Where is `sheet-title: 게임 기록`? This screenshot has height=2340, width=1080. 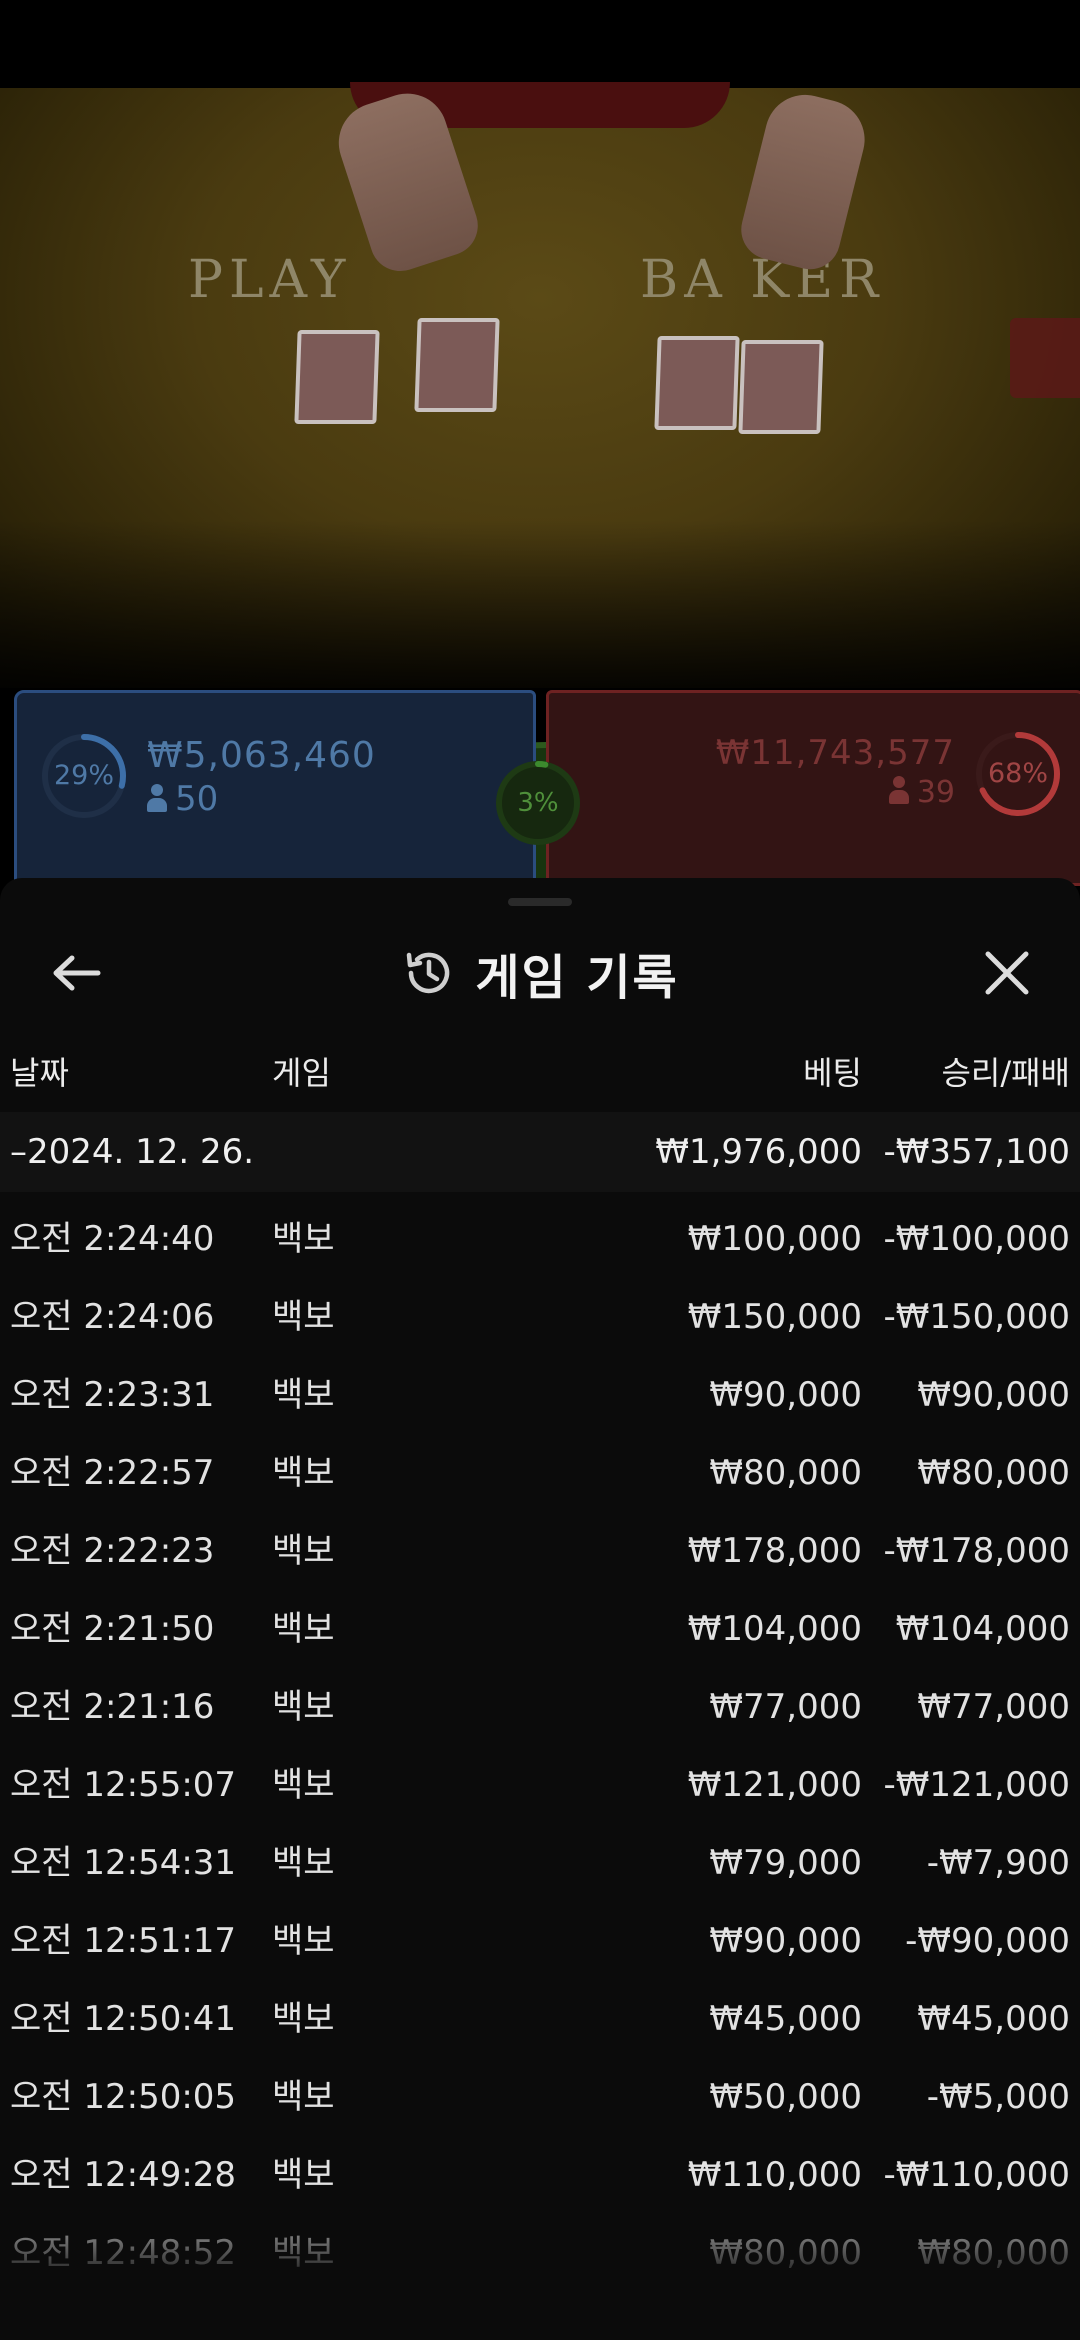
sheet-title: 게임 기록 is located at coordinates (577, 978).